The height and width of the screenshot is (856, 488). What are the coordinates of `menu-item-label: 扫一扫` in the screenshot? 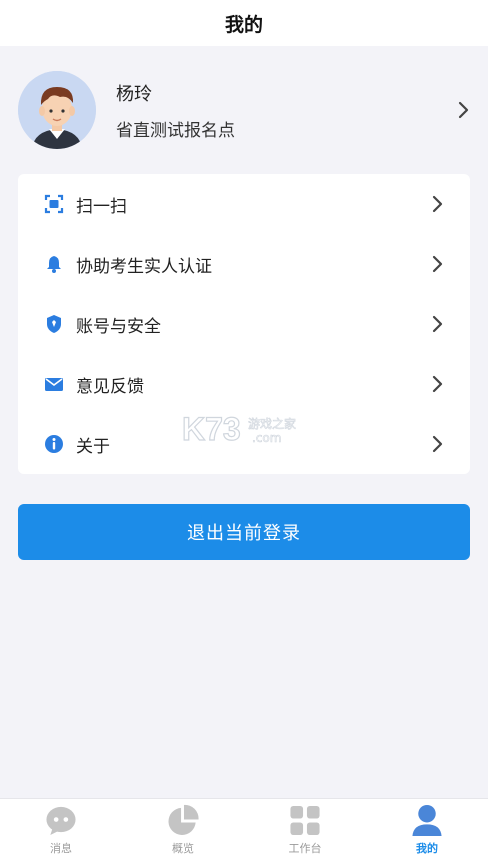 It's located at (101, 206).